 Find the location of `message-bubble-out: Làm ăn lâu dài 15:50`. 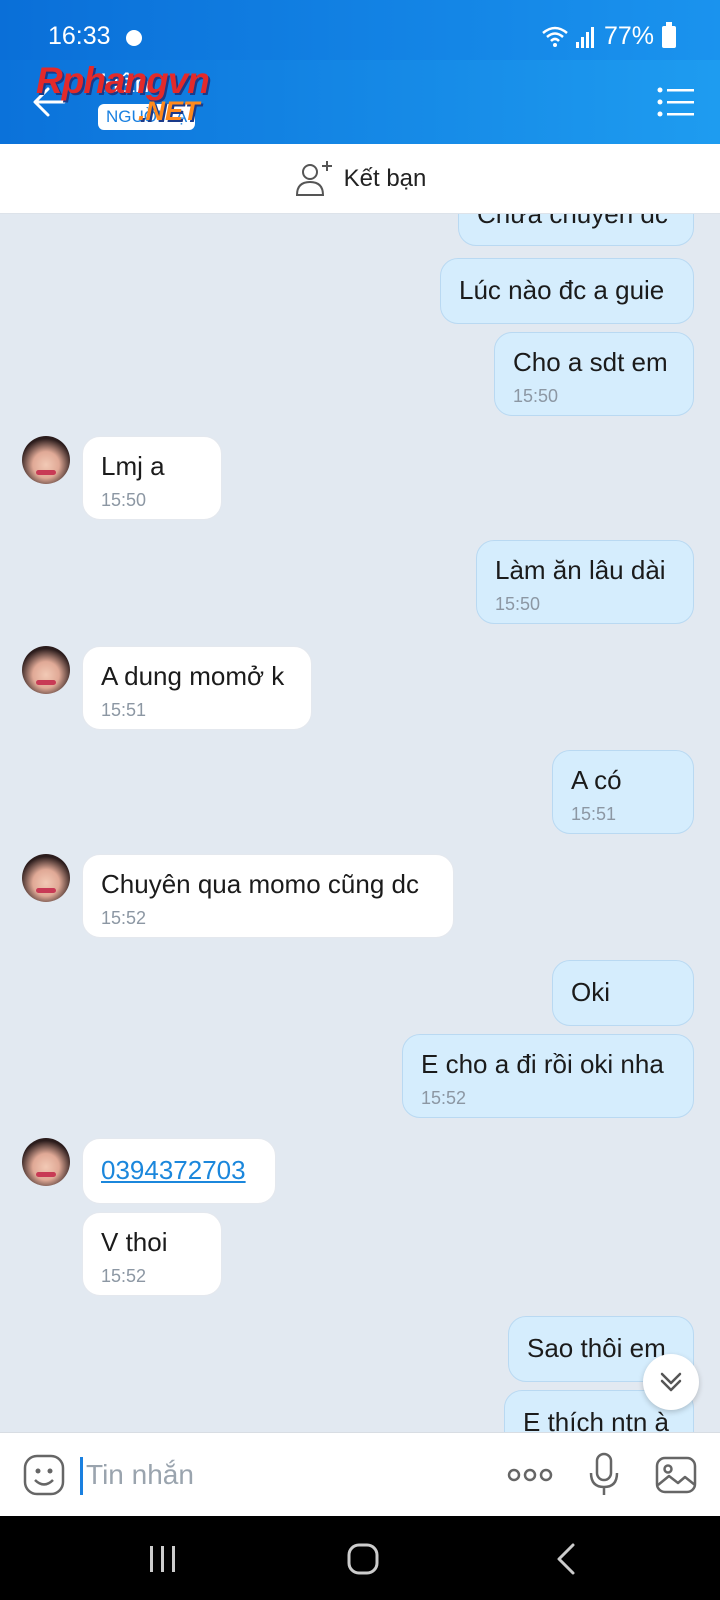

message-bubble-out: Làm ăn lâu dài 15:50 is located at coordinates (585, 582).